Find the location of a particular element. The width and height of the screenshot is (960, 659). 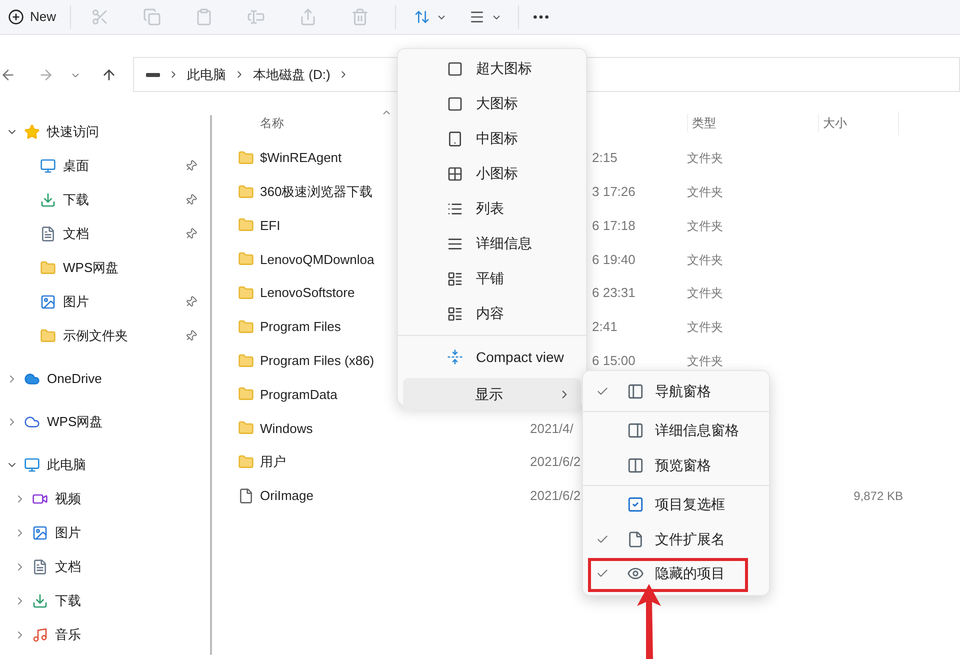

menu-item: 项目复选框 is located at coordinates (676, 505).